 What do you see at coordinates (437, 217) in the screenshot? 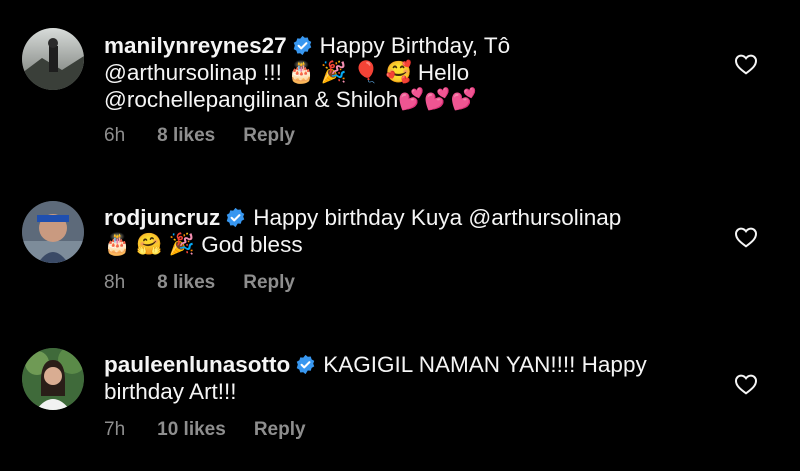
I see `comment-text: Happy birthday Kuya @arthursolinap` at bounding box center [437, 217].